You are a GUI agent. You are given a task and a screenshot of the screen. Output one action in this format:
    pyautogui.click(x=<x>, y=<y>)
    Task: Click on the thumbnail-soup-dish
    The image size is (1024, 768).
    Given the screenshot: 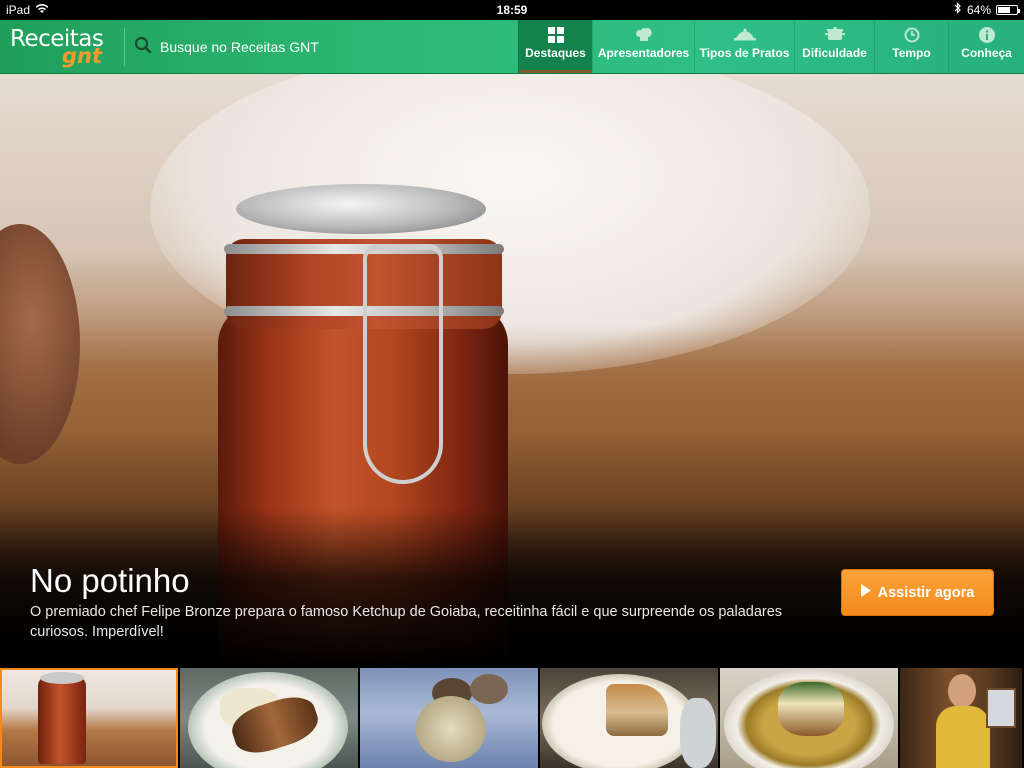 What is the action you would take?
    pyautogui.click(x=809, y=718)
    